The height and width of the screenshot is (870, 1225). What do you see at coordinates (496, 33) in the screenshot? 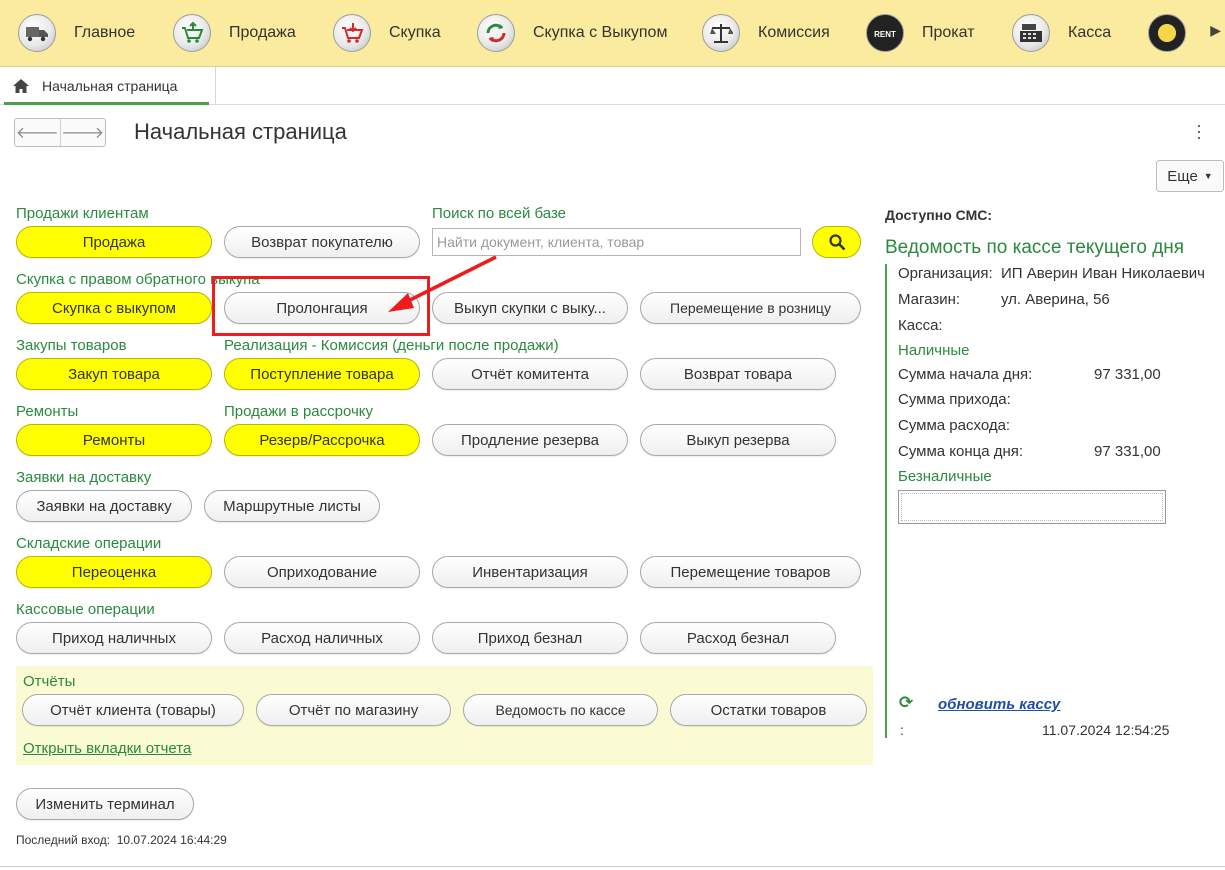
I see `cycle-arrows-icon` at bounding box center [496, 33].